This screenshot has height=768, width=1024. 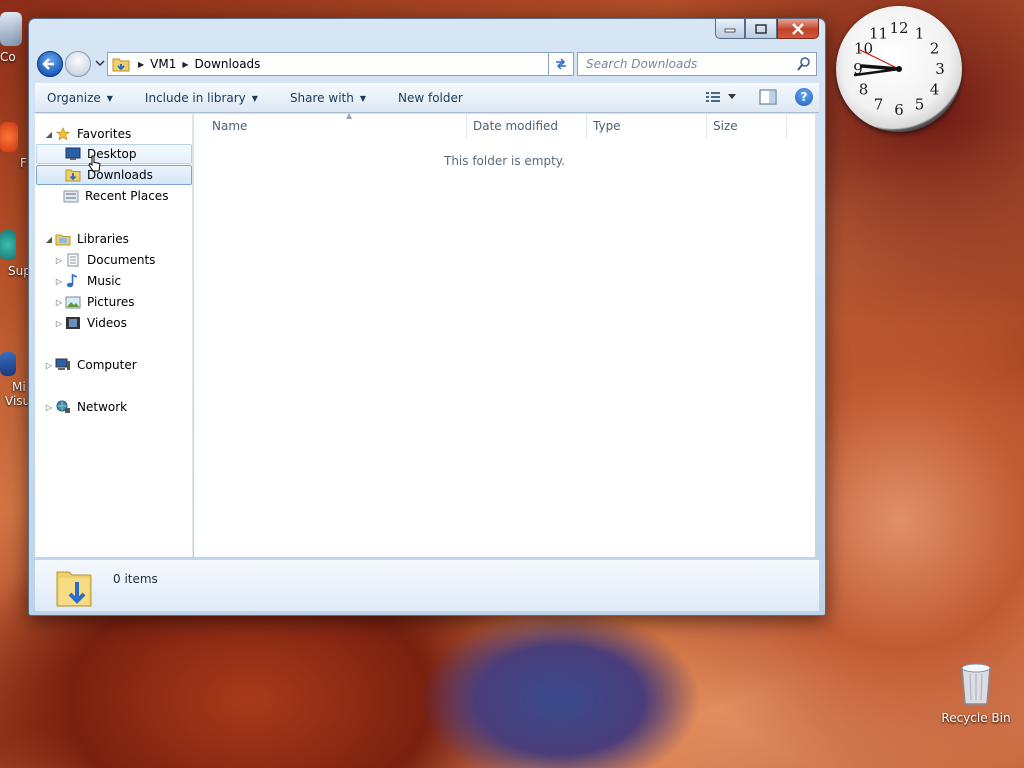 I want to click on column-header-date-modified: Date modified, so click(x=527, y=126).